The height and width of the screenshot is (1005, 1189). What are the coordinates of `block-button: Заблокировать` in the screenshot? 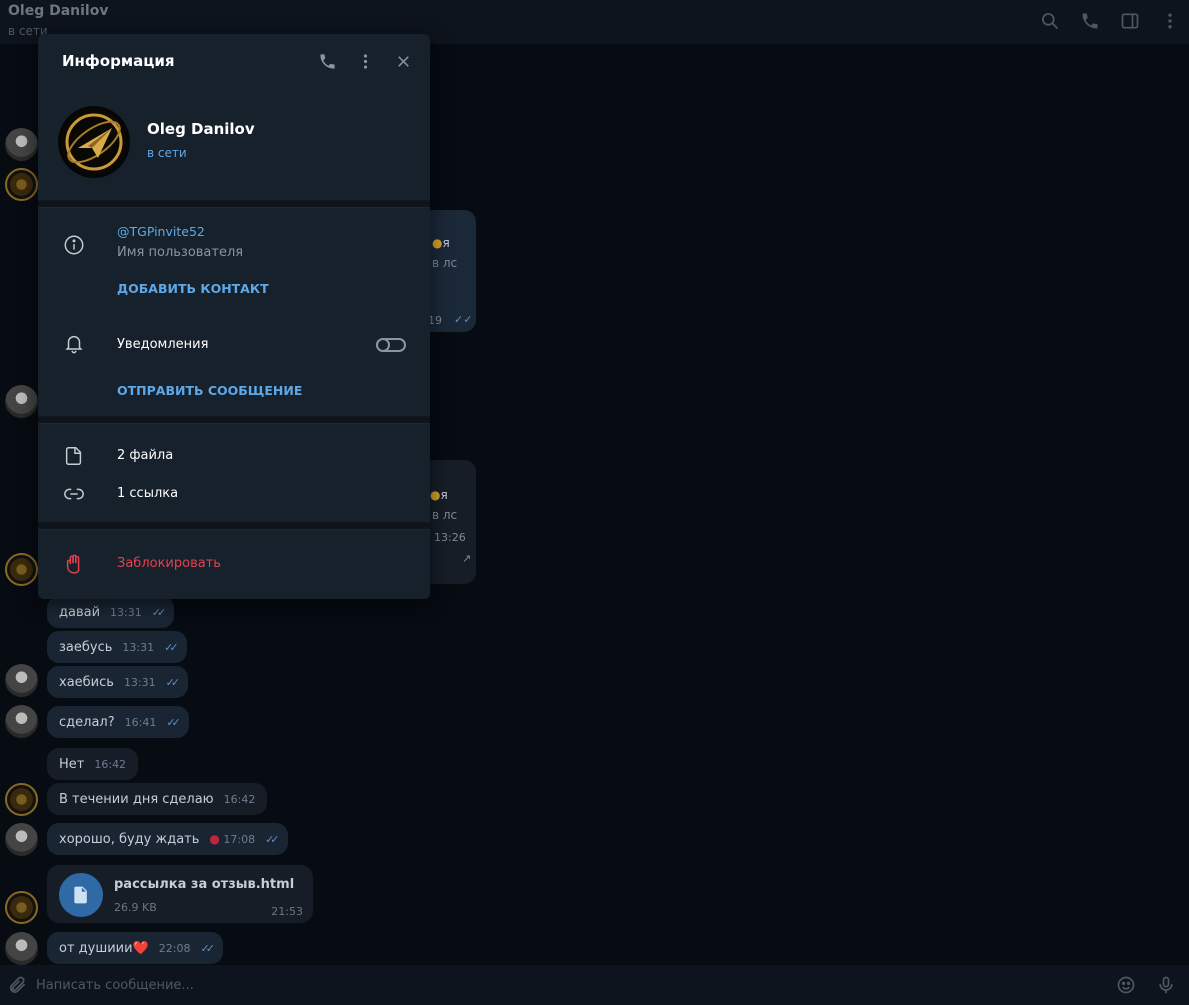 It's located at (169, 563).